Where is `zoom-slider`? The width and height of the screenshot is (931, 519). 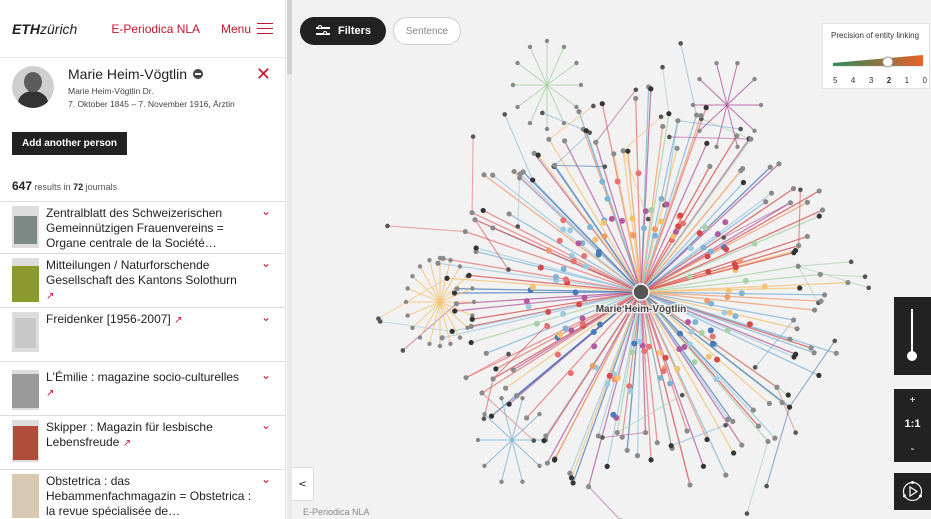 zoom-slider is located at coordinates (912, 336).